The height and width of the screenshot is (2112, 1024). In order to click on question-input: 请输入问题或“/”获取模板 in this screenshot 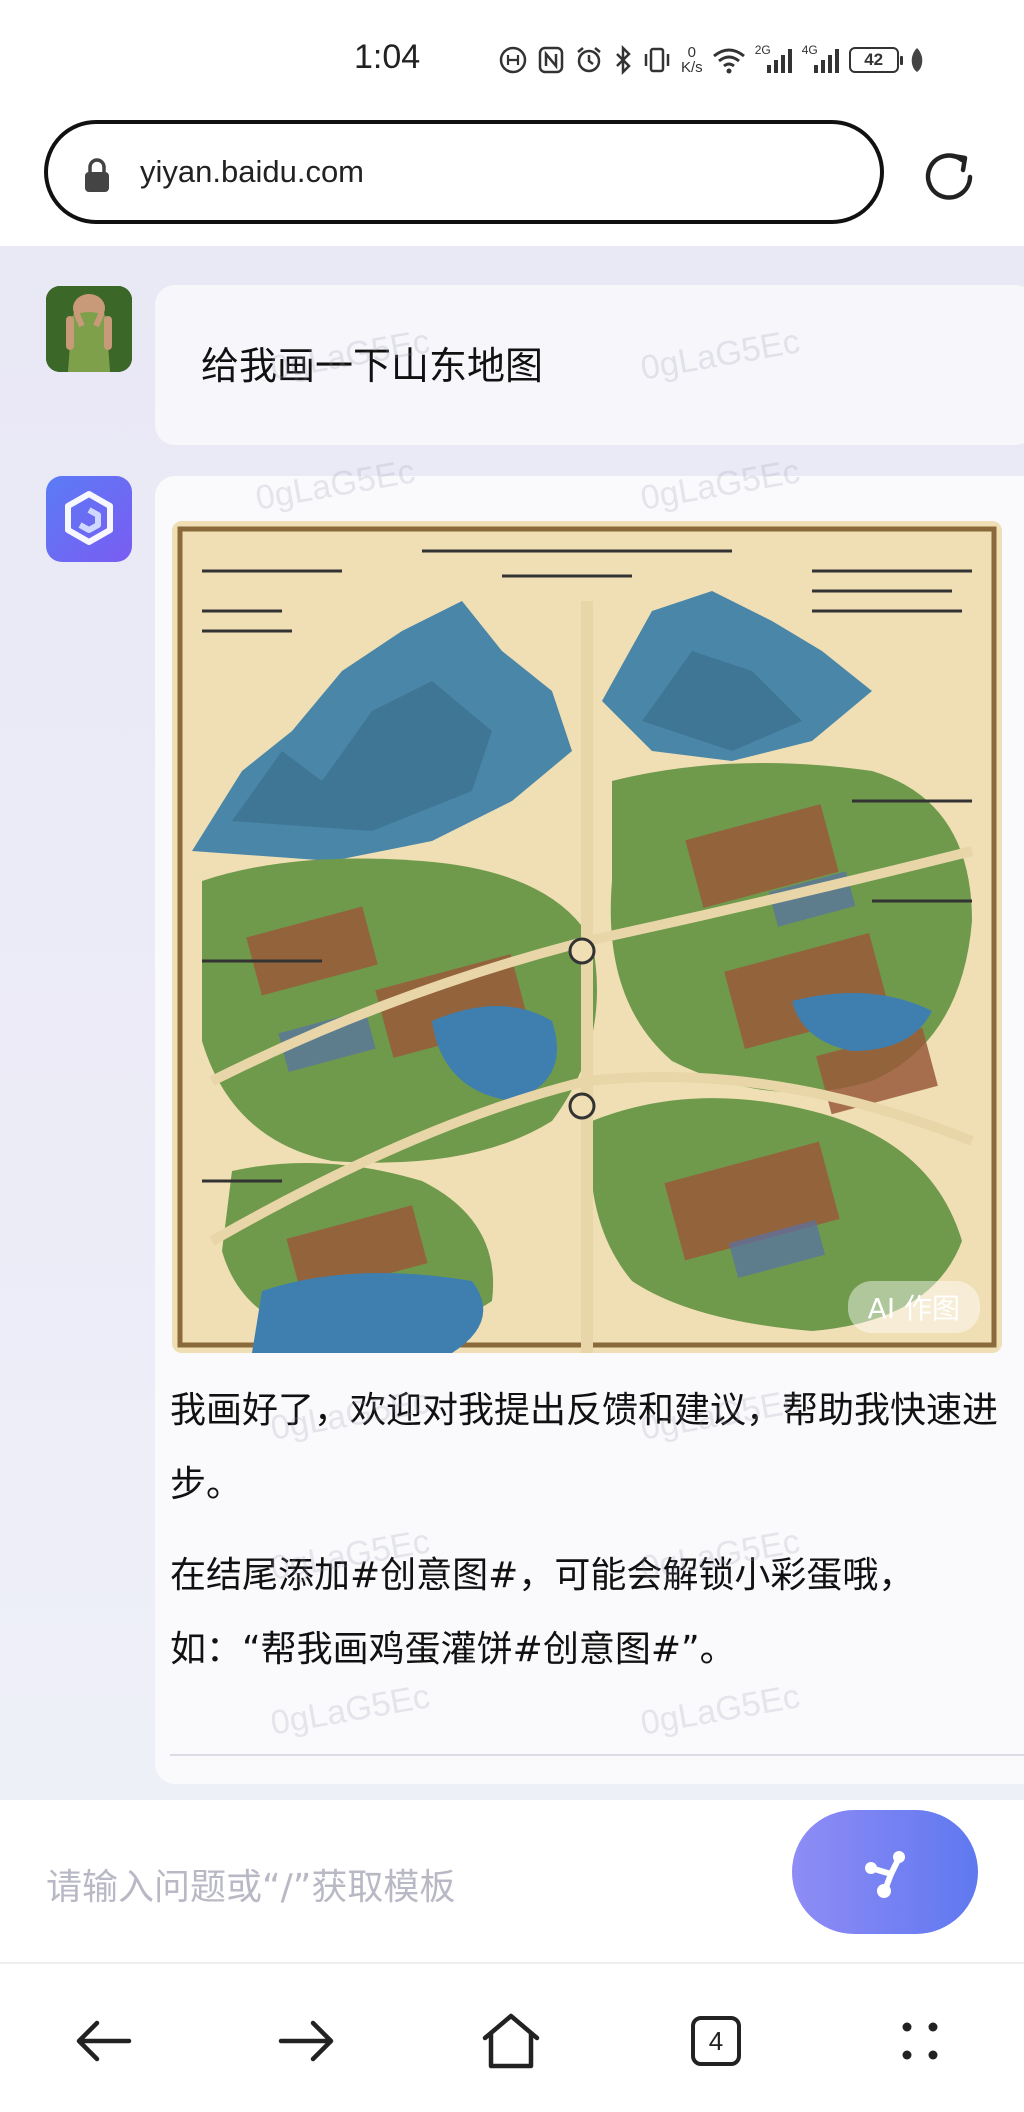, I will do `click(250, 1884)`.